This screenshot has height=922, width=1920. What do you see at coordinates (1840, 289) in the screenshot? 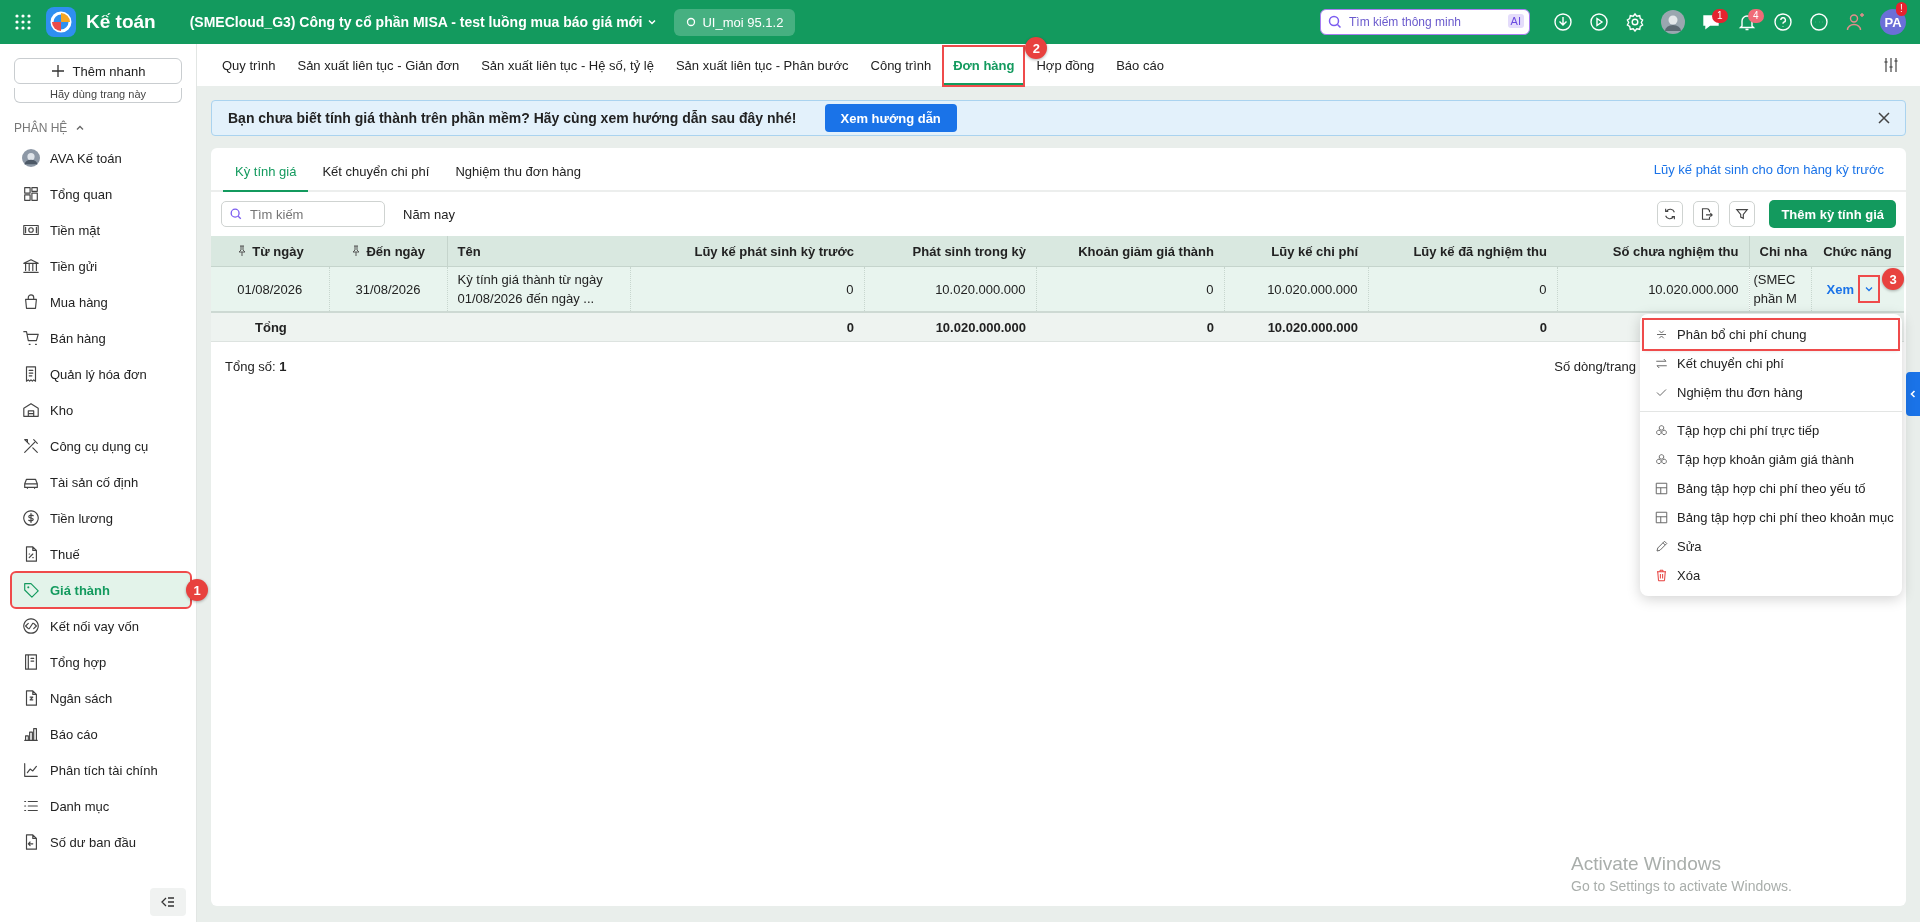
I see `view-link: Xem` at bounding box center [1840, 289].